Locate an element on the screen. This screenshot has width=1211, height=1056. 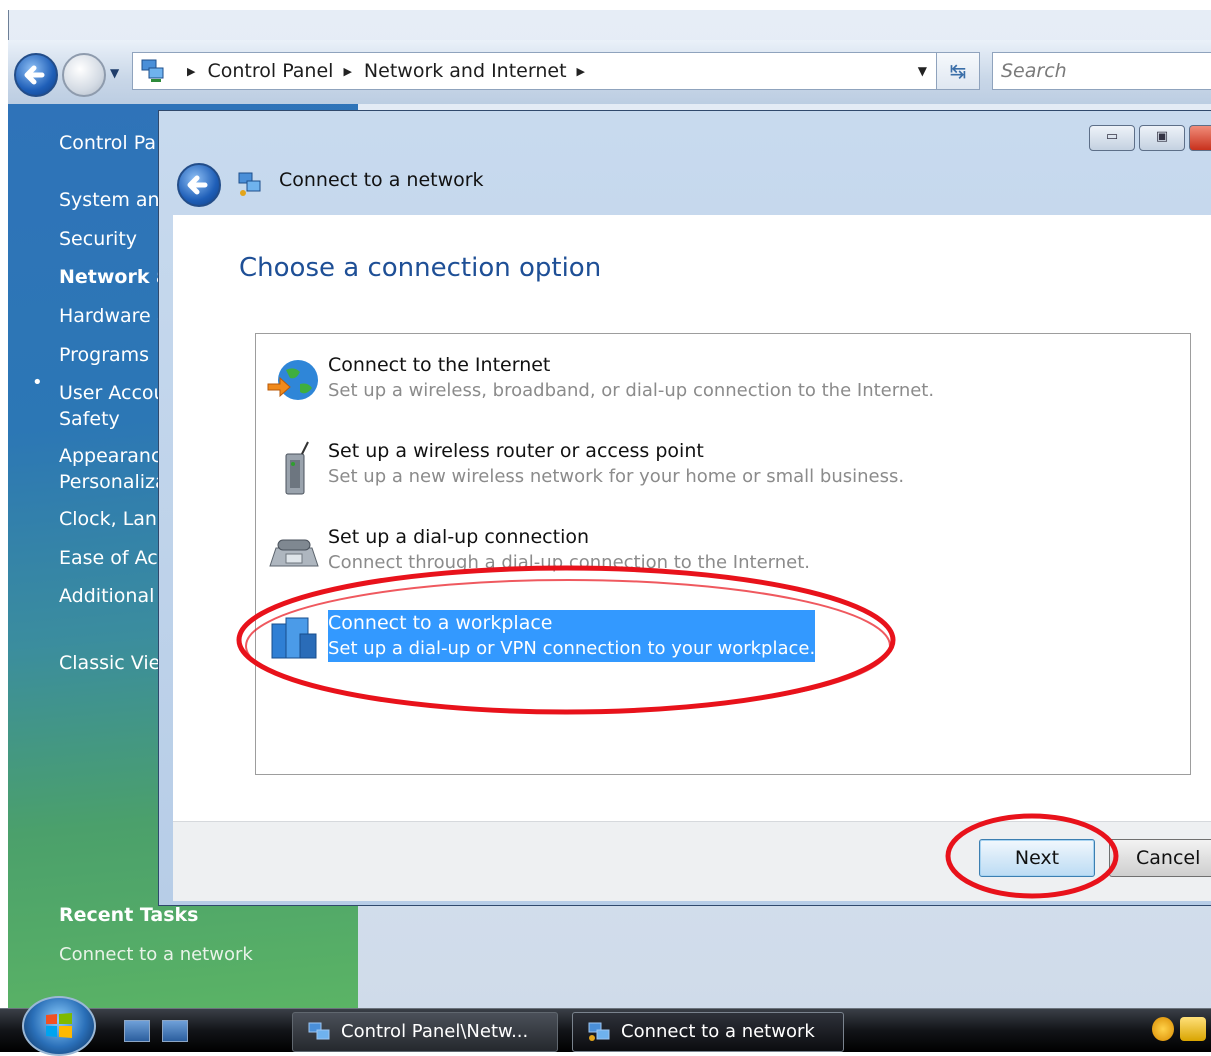
breadcrumb-control-panel: Control Panel is located at coordinates (270, 71).